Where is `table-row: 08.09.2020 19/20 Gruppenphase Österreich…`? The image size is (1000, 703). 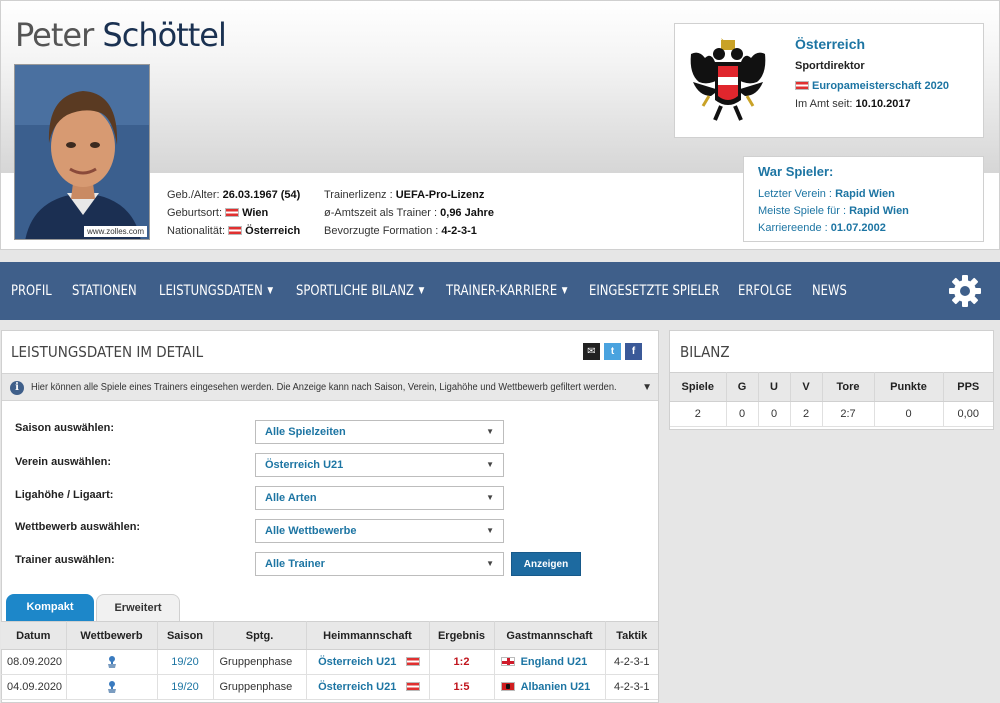
table-row: 08.09.2020 19/20 Gruppenphase Österreich… is located at coordinates (329, 662).